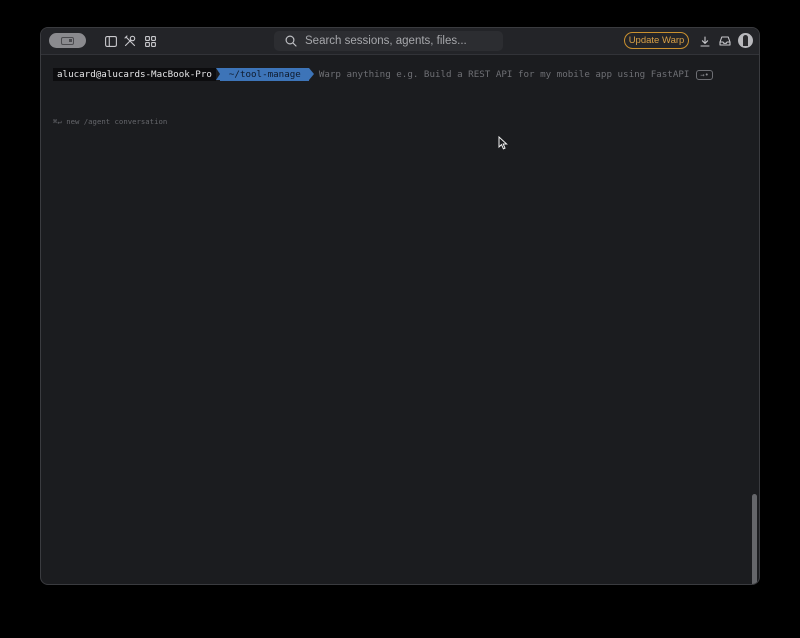 Image resolution: width=800 pixels, height=638 pixels. I want to click on scrollbar, so click(754, 539).